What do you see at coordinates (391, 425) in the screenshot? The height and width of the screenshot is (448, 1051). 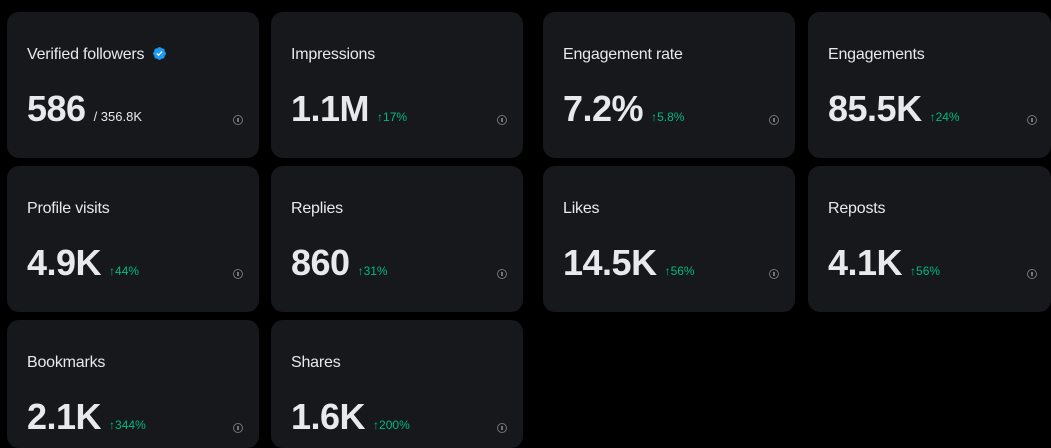 I see `card-change: ↑200%` at bounding box center [391, 425].